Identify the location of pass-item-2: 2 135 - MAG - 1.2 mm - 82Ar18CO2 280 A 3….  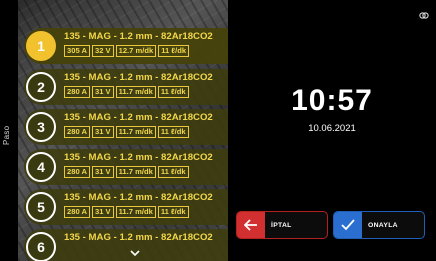
(126, 87).